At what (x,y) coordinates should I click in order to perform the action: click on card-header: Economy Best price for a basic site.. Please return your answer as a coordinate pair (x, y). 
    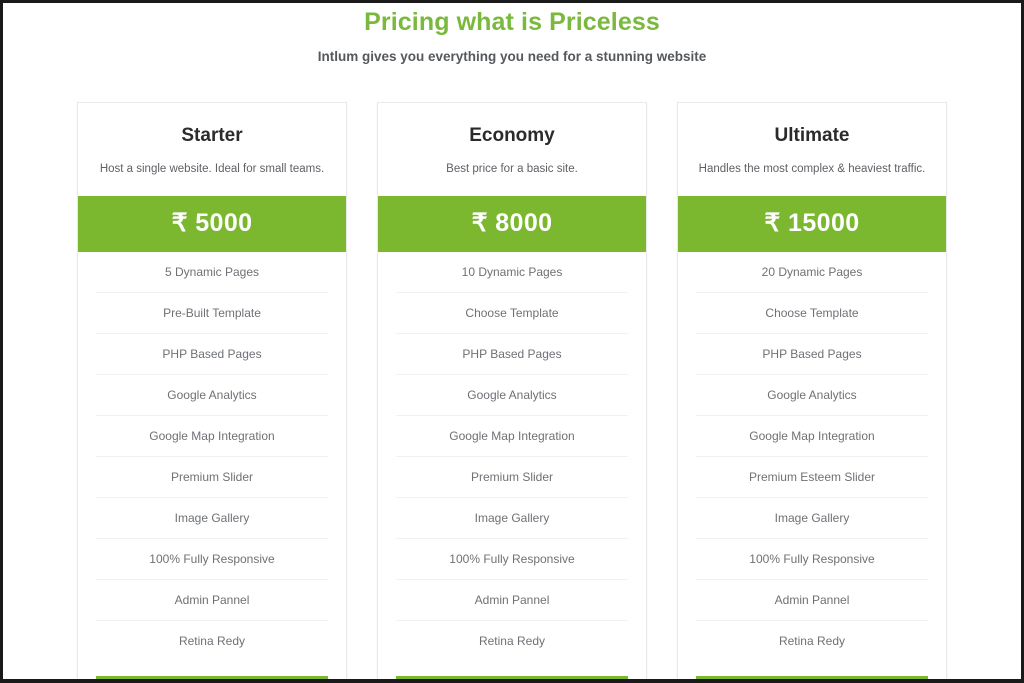
    Looking at the image, I should click on (512, 149).